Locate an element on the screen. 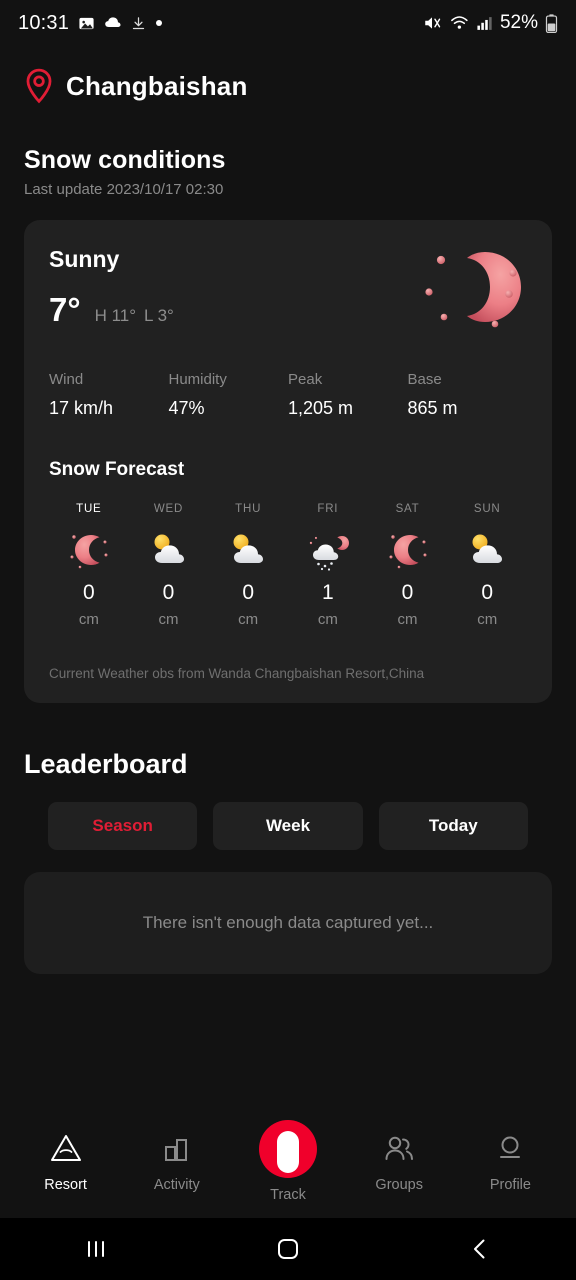 Image resolution: width=576 pixels, height=1280 pixels. stat-label: Wind is located at coordinates (66, 379).